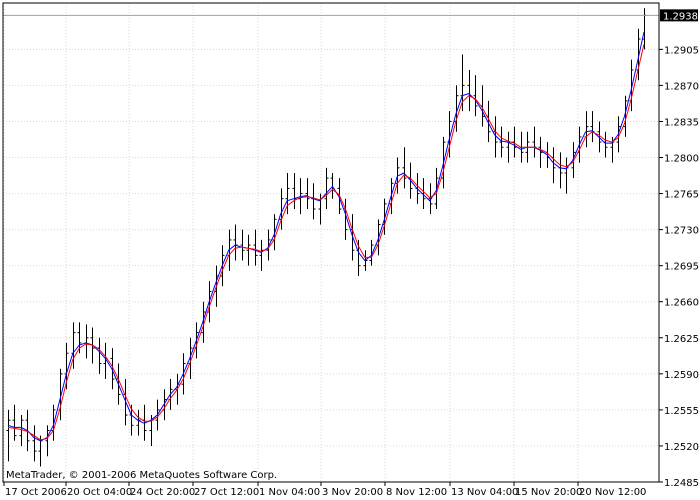  I want to click on x-tick-label: 13 Nov 04:00, so click(484, 492).